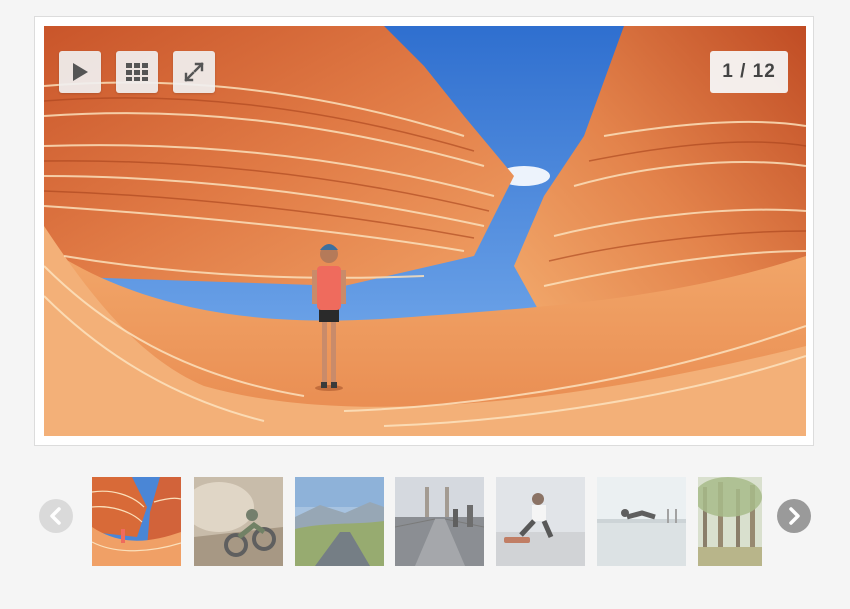  I want to click on grid-icon, so click(137, 72).